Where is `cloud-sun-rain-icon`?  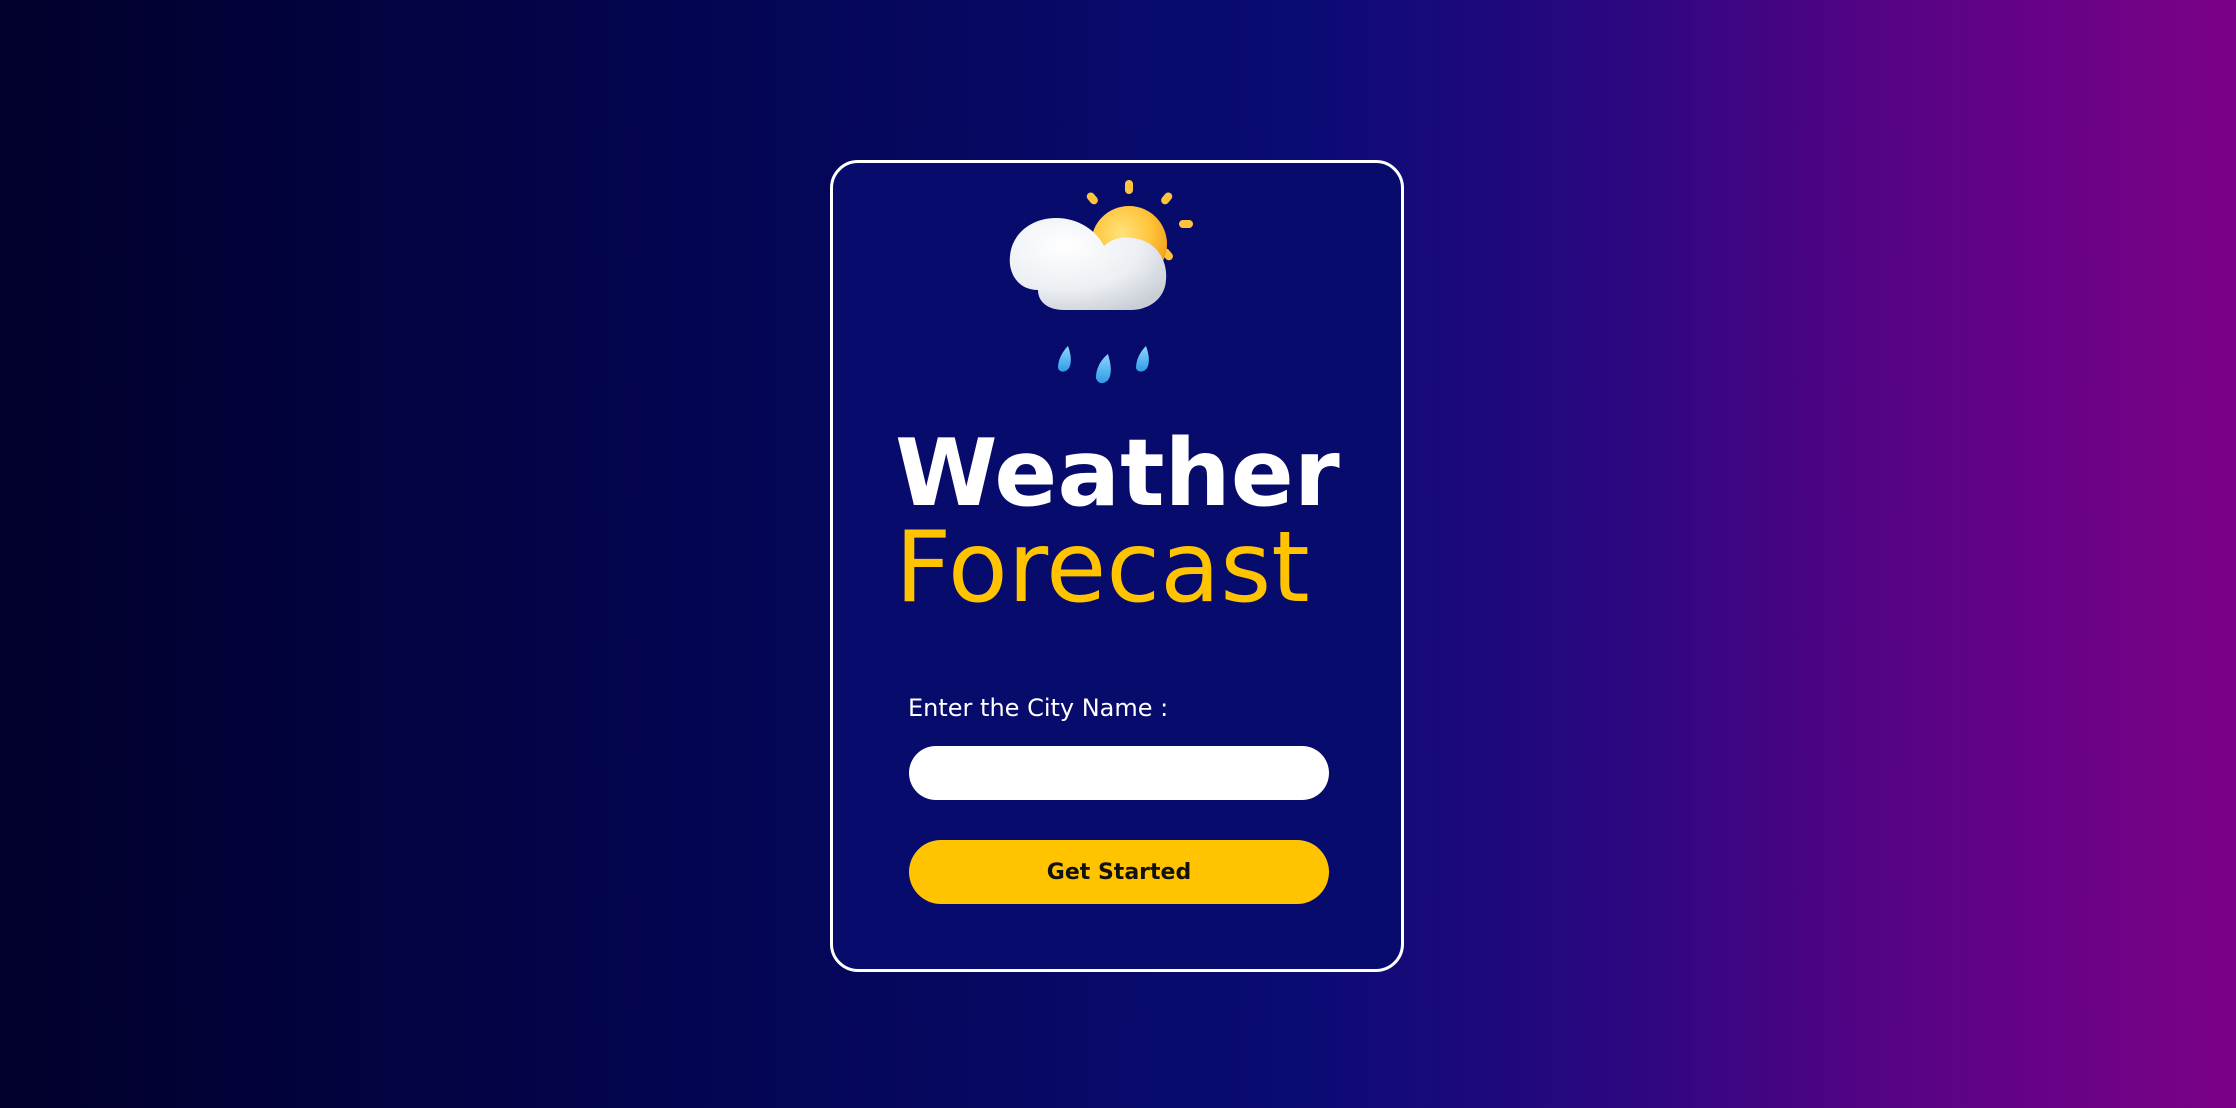 cloud-sun-rain-icon is located at coordinates (1101, 282).